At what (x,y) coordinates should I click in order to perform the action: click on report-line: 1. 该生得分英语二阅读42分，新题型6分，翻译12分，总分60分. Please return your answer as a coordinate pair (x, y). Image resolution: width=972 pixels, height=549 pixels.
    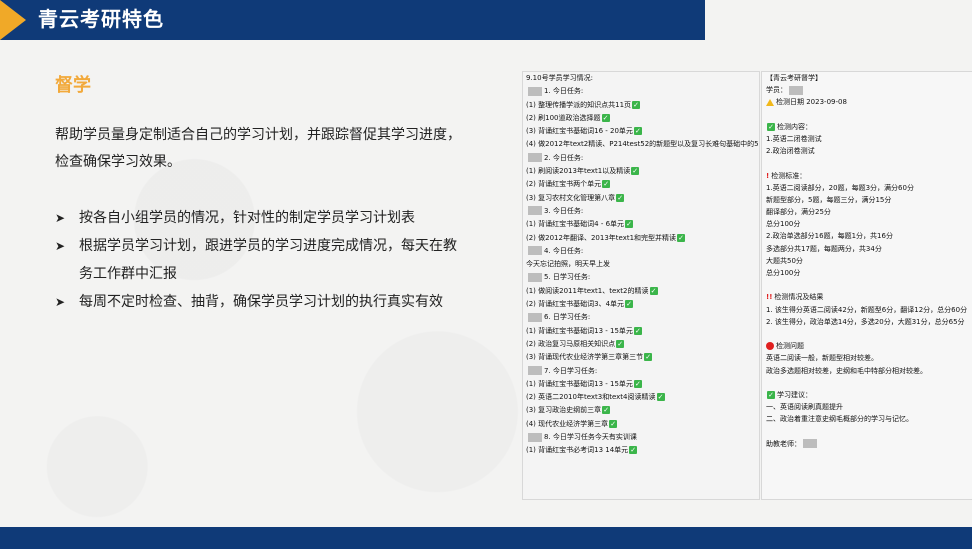
    Looking at the image, I should click on (867, 310).